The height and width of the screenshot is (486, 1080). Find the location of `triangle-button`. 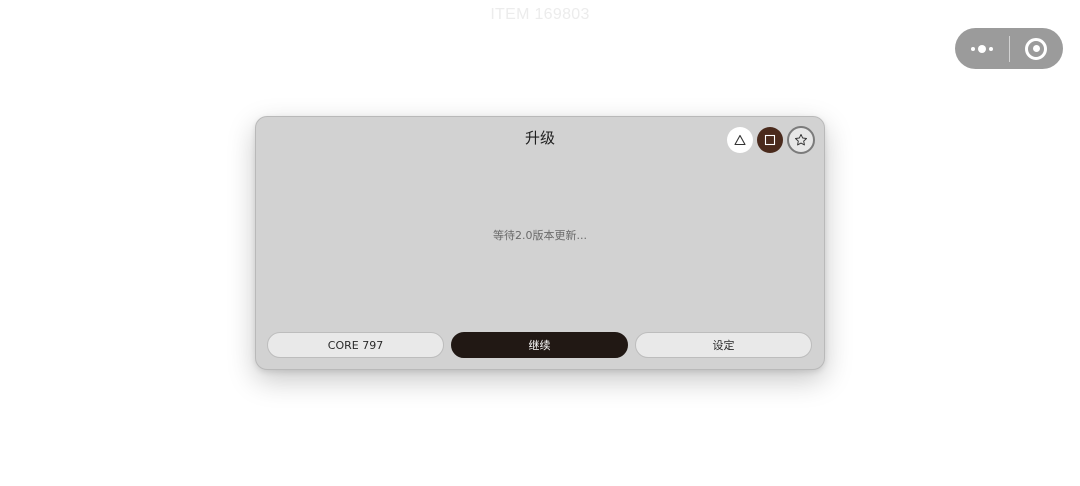

triangle-button is located at coordinates (740, 140).